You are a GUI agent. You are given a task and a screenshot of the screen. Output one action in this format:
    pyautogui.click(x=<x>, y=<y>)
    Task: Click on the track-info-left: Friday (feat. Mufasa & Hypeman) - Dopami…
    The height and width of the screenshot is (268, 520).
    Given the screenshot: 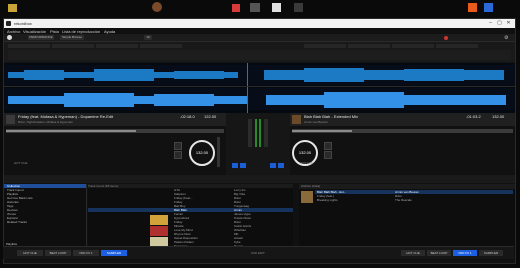 What is the action you would take?
    pyautogui.click(x=115, y=119)
    